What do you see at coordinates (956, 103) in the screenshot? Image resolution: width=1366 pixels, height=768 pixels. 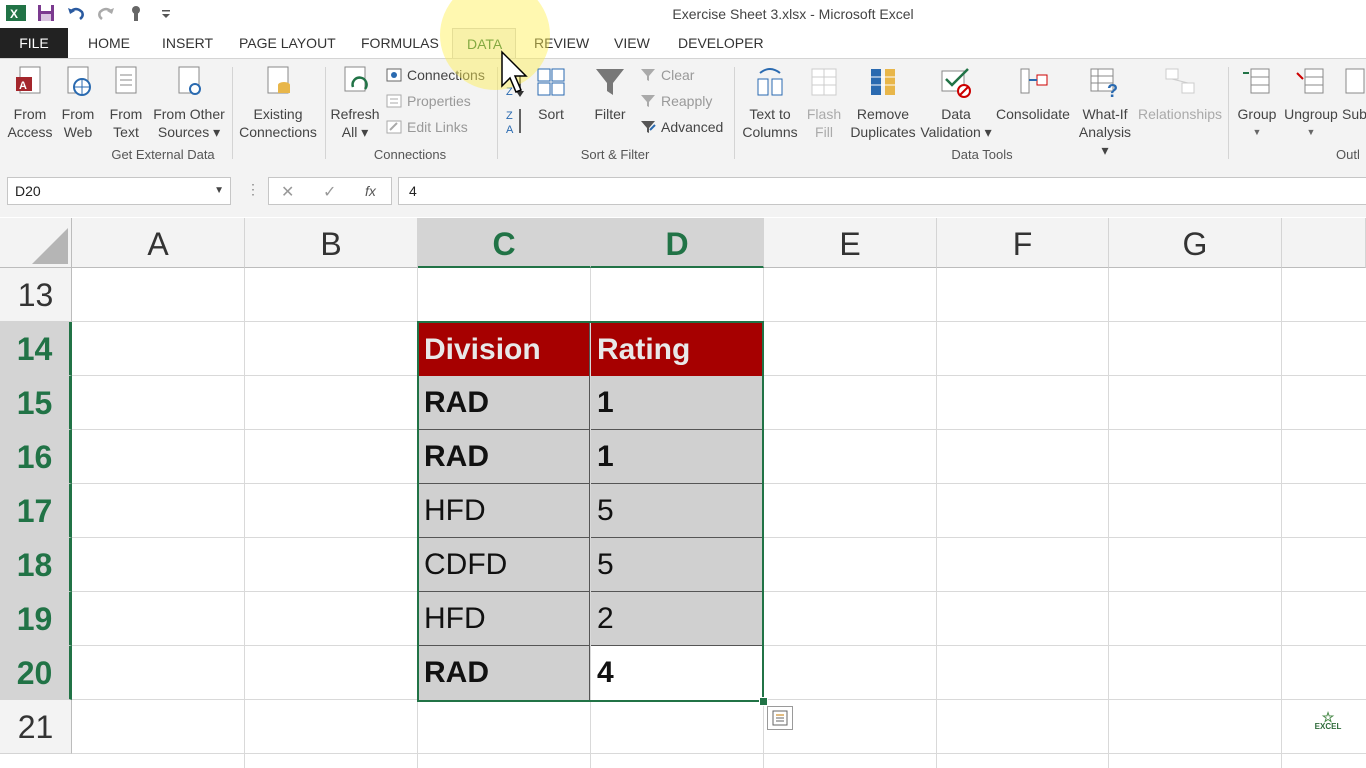 I see `data-validation-button: Data Validation ▾` at bounding box center [956, 103].